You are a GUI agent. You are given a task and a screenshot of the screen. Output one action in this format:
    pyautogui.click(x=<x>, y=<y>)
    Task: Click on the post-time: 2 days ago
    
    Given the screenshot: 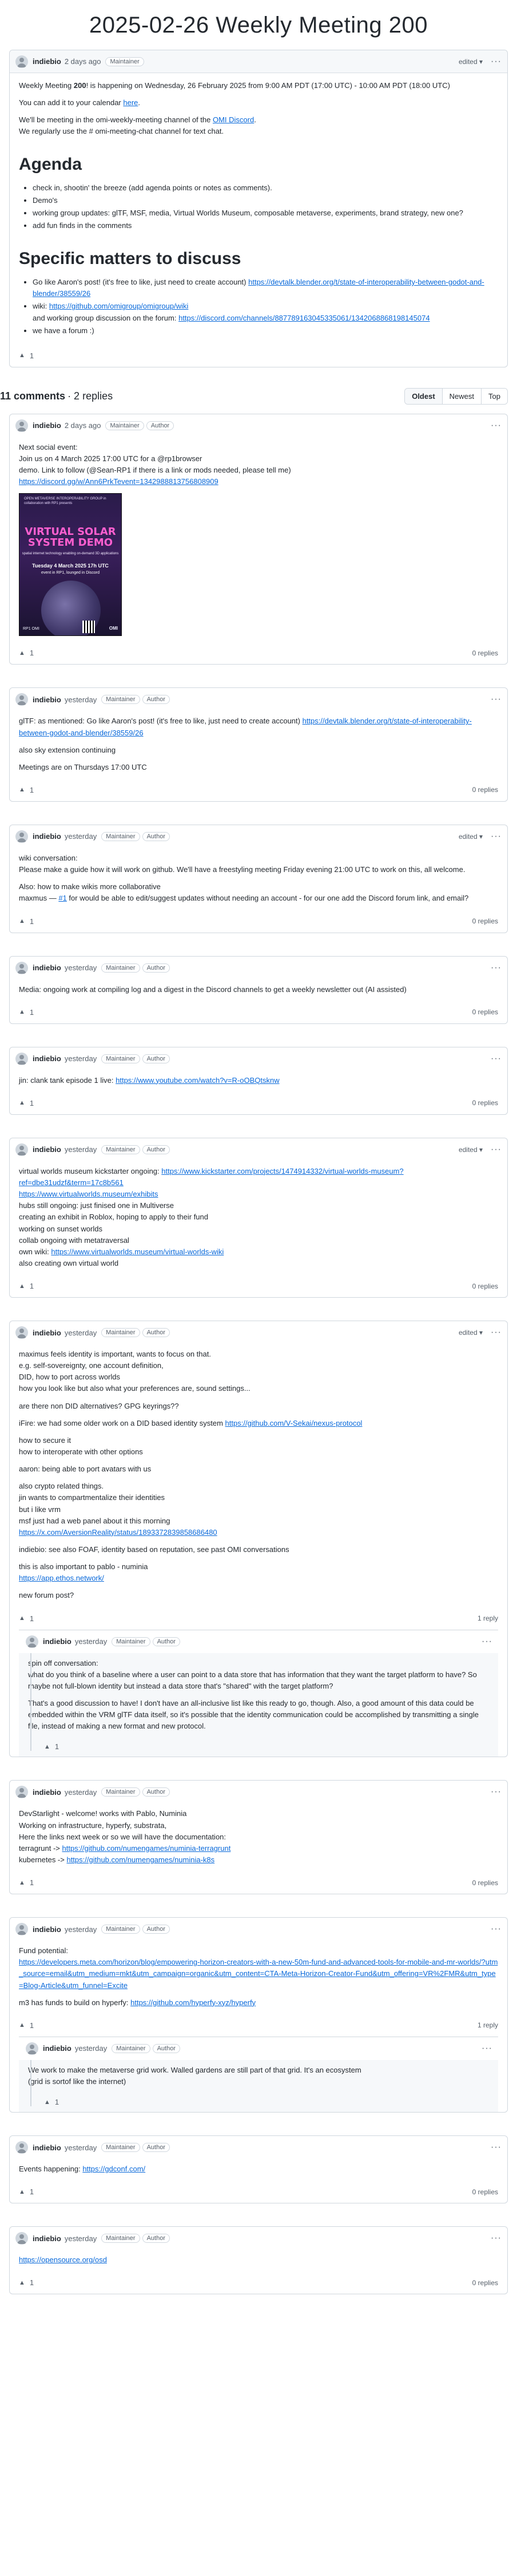 What is the action you would take?
    pyautogui.click(x=83, y=61)
    